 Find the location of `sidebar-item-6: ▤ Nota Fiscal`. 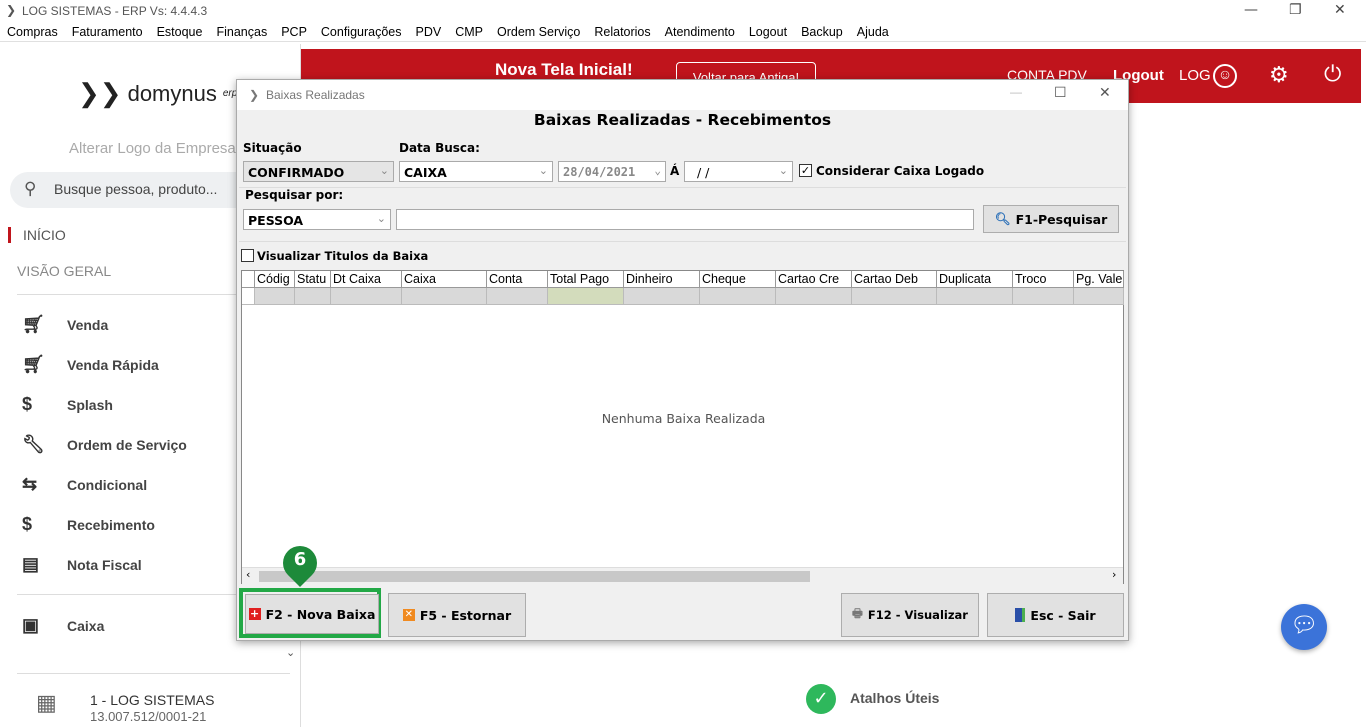

sidebar-item-6: ▤ Nota Fiscal is located at coordinates (82, 564).